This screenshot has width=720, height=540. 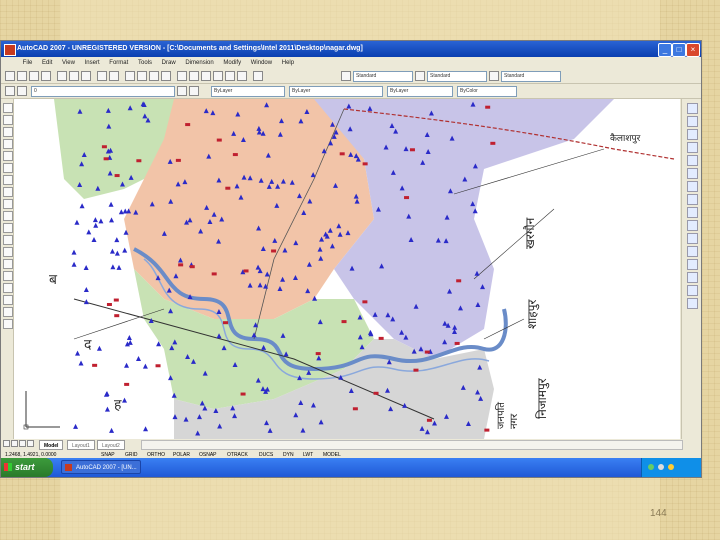 What do you see at coordinates (46, 76) in the screenshot?
I see `print-icon` at bounding box center [46, 76].